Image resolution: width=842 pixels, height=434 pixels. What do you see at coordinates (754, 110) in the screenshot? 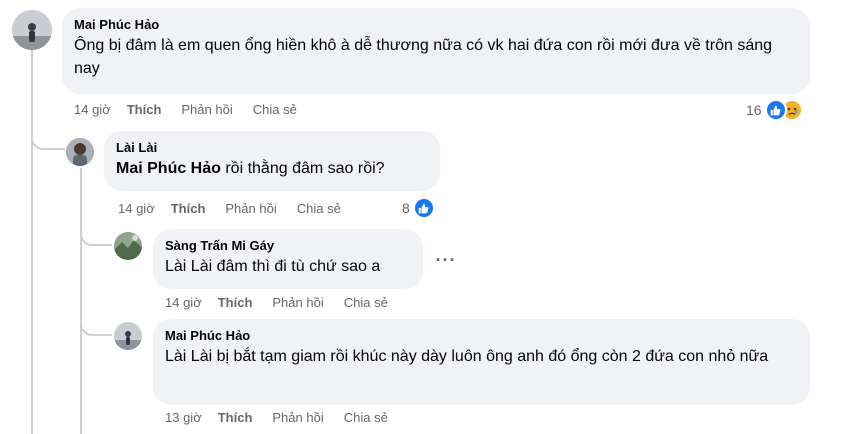
I see `reaction-count: 16` at bounding box center [754, 110].